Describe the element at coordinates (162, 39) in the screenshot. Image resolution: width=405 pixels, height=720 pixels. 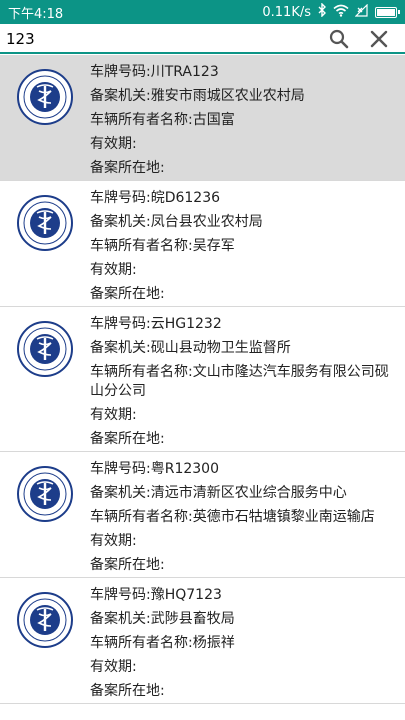
I see `search-input` at that location.